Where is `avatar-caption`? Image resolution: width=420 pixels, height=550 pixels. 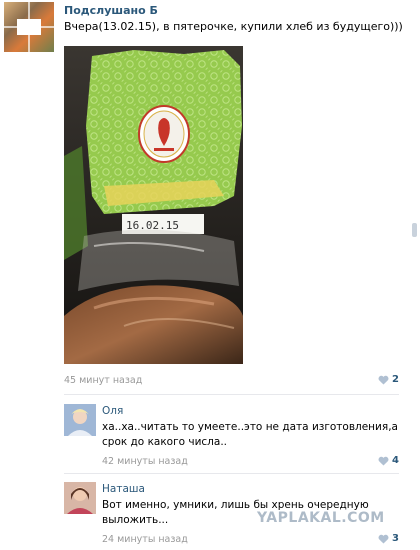
avatar-caption is located at coordinates (29, 27).